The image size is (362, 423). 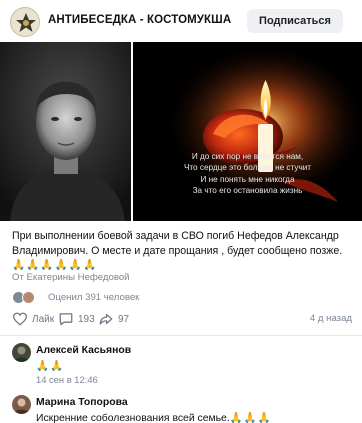 I want to click on like-button: Лайк, so click(x=33, y=319).